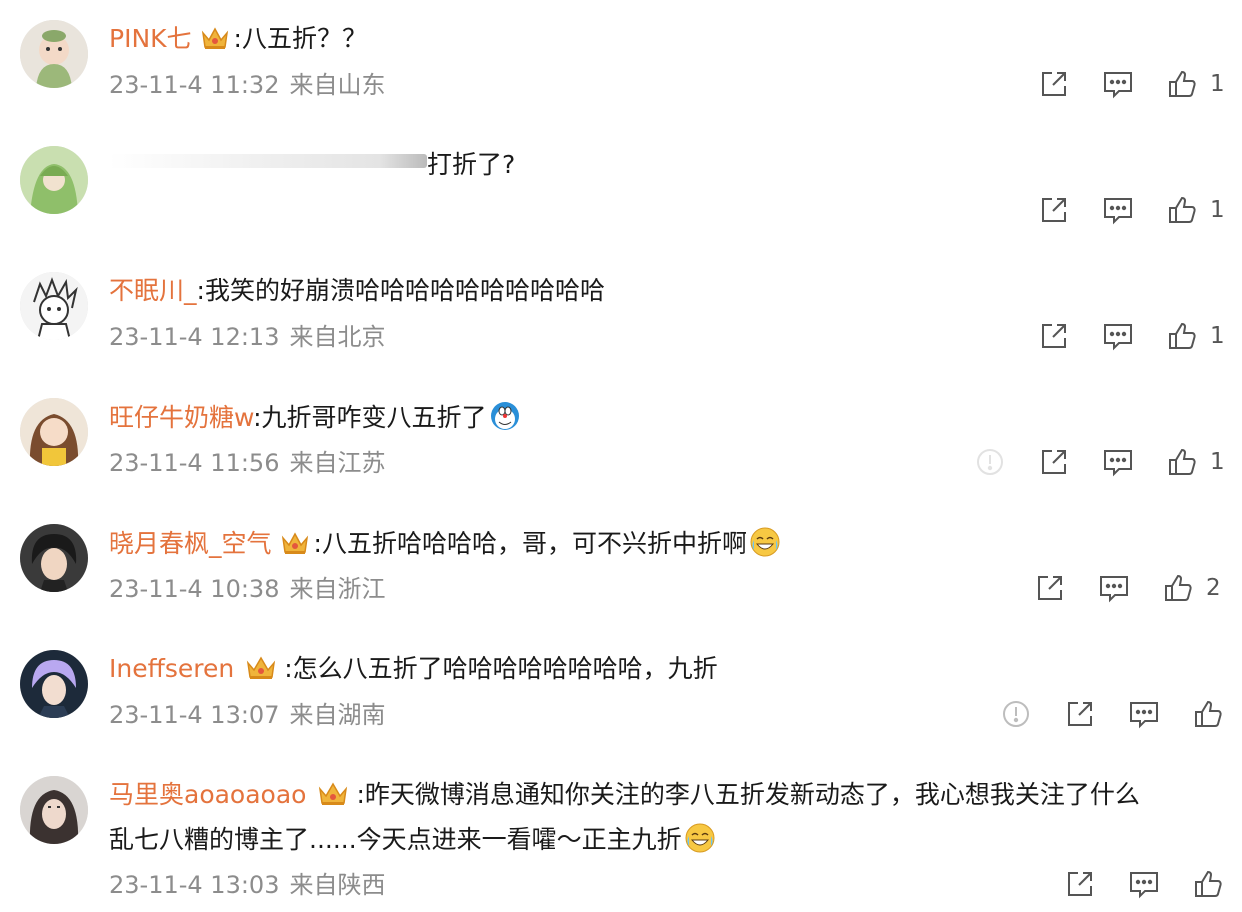 Image resolution: width=1242 pixels, height=912 pixels. What do you see at coordinates (337, 589) in the screenshot?
I see `location: 来自浙江` at bounding box center [337, 589].